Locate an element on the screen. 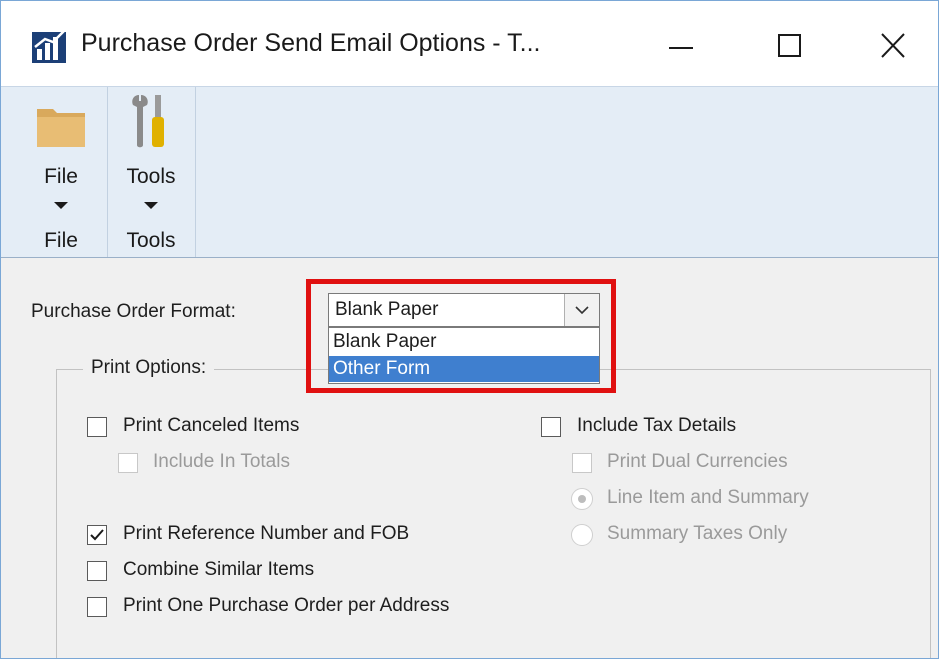 The width and height of the screenshot is (939, 659). include-tax-details-checkbox is located at coordinates (551, 427).